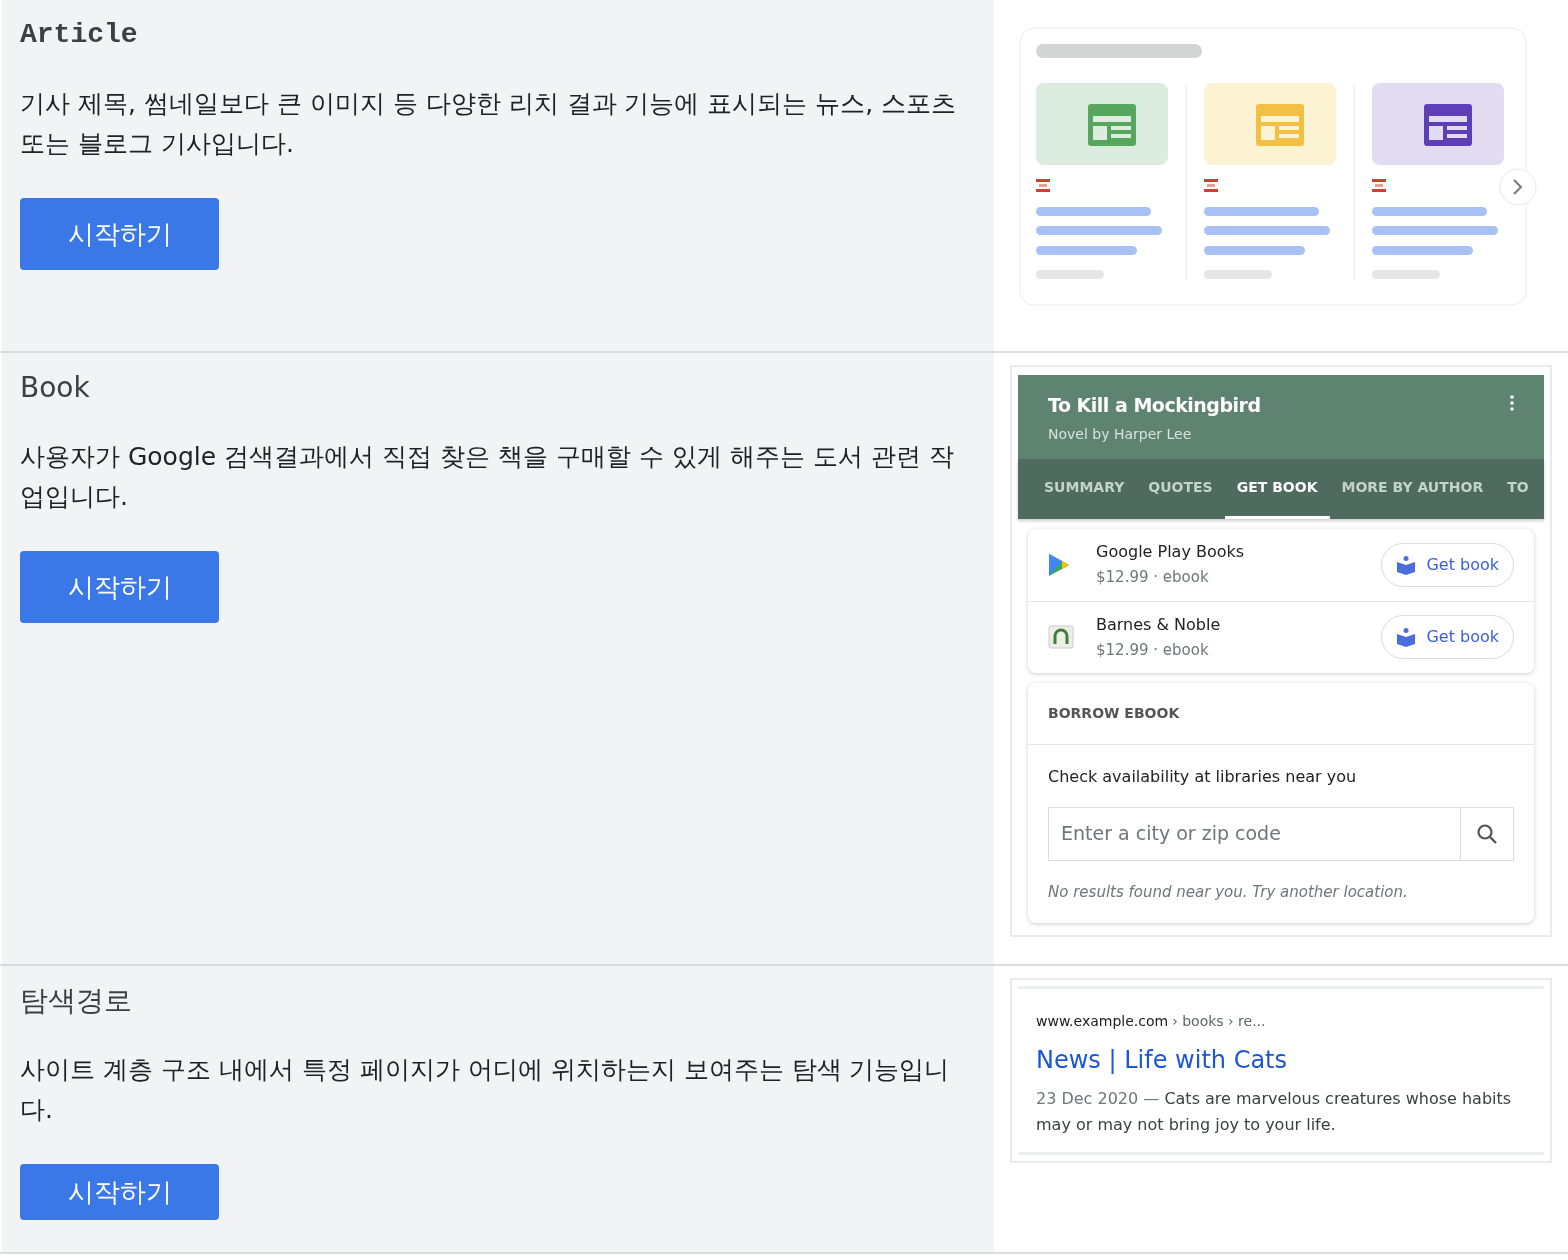 This screenshot has height=1260, width=1568. Describe the element at coordinates (487, 477) in the screenshot. I see `section-description: 사용자가 Google 검색결과에서 직접 찾은 책을 구매할 수 있게 해주는 도서 관련 작업입니다.` at that location.